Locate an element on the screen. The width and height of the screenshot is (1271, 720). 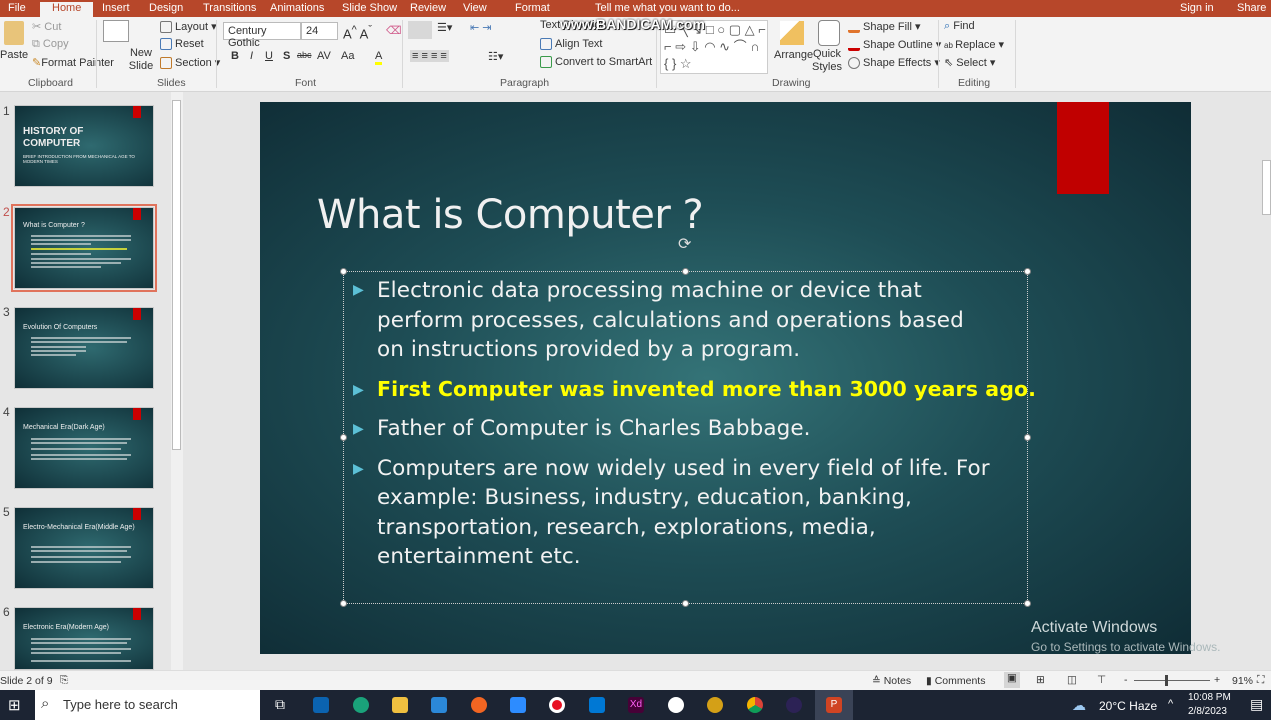
clock-time: 10:08 PM is located at coordinates (1209, 697).